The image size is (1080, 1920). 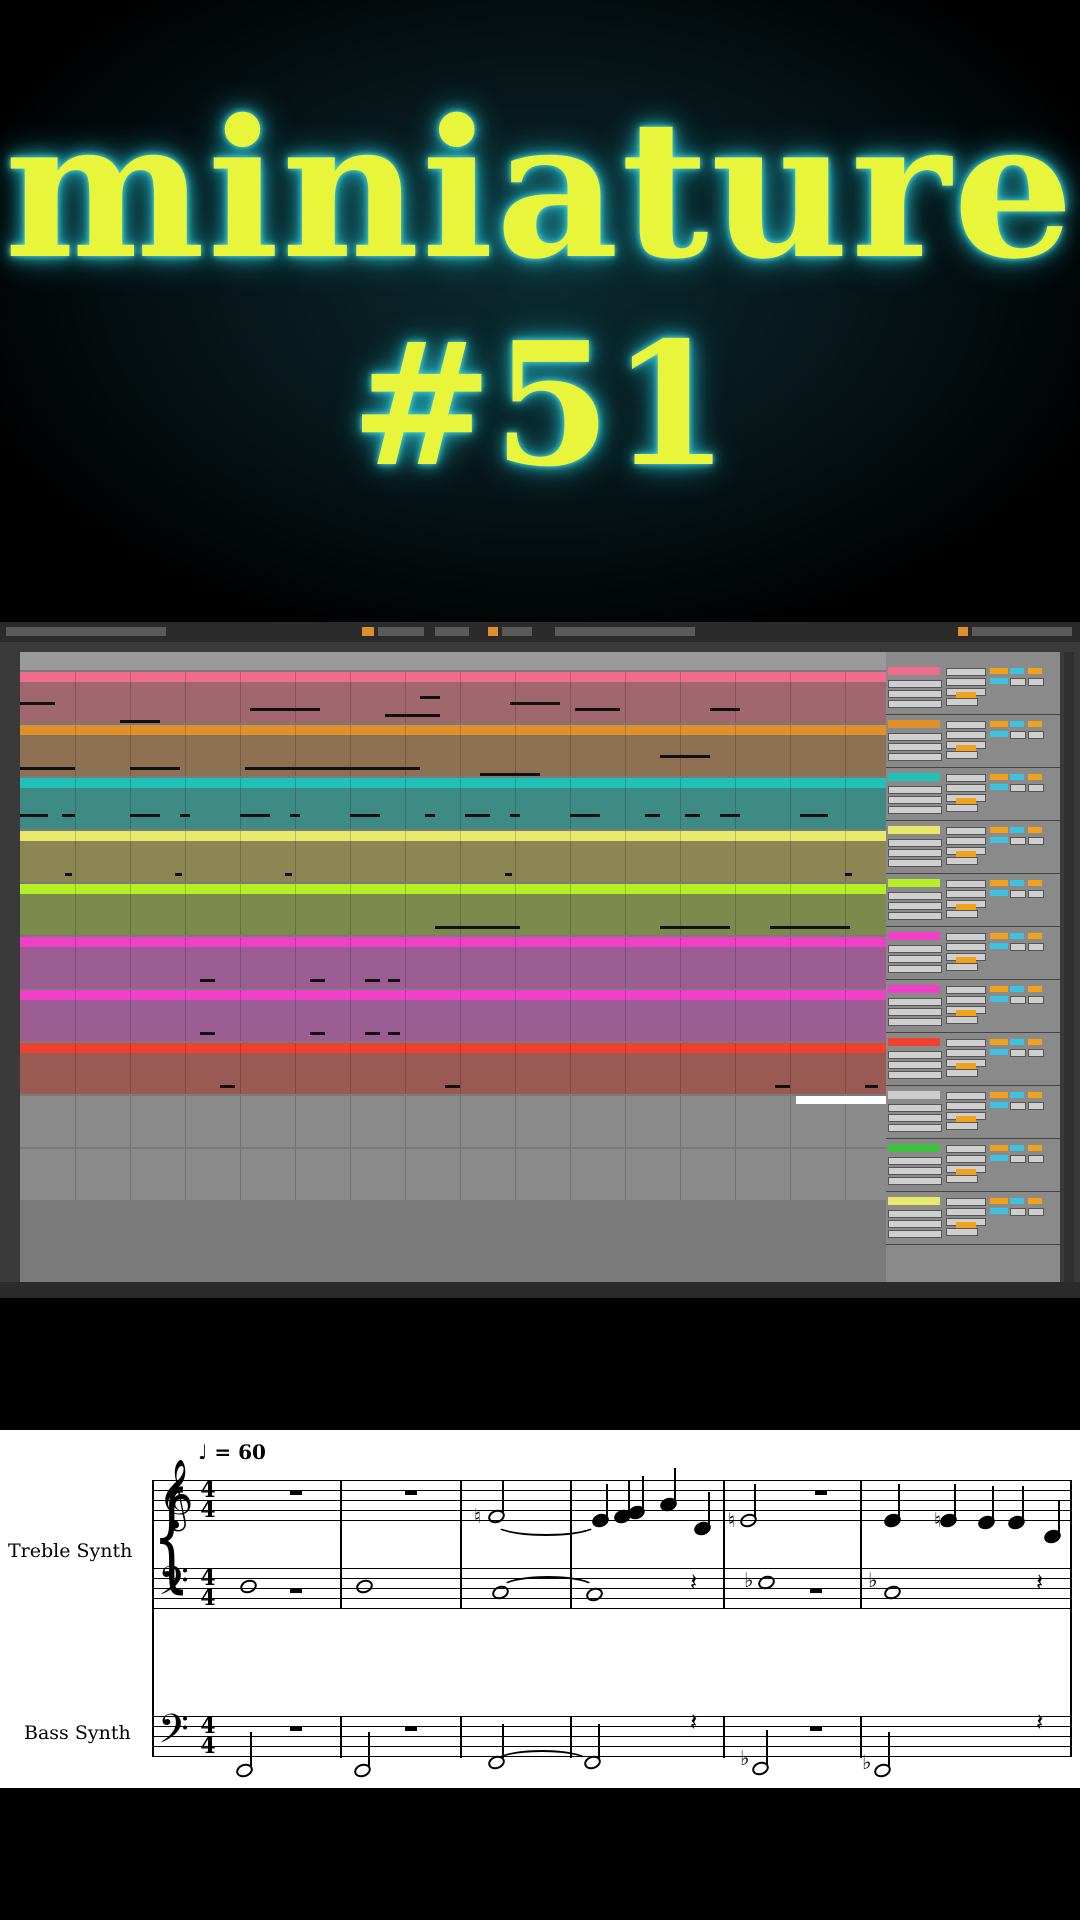 What do you see at coordinates (625, 631) in the screenshot?
I see `position-fields` at bounding box center [625, 631].